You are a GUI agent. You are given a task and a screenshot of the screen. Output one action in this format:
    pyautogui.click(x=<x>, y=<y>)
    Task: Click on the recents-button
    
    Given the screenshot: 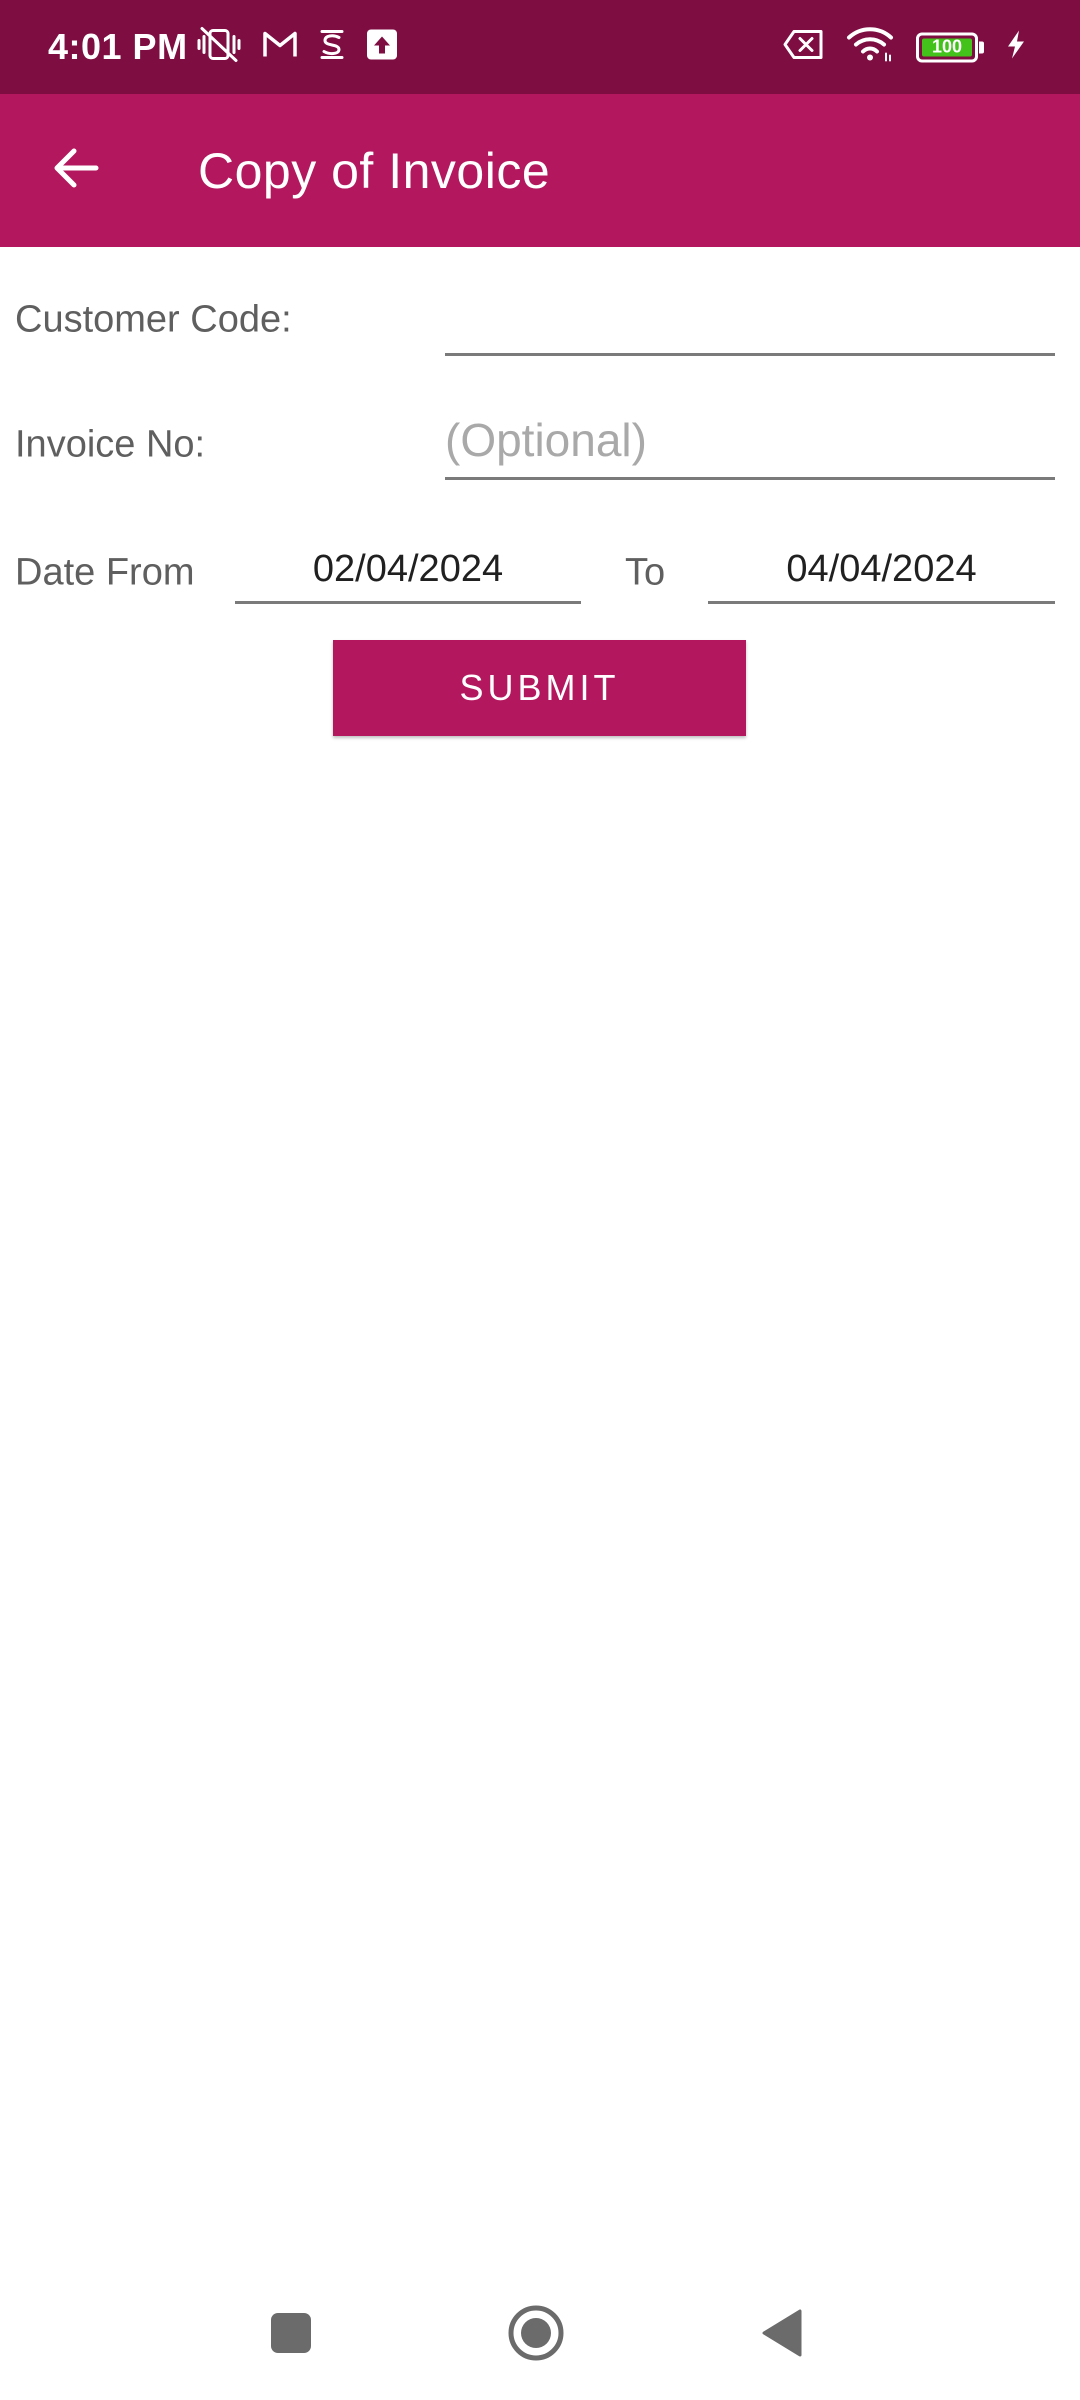 What is the action you would take?
    pyautogui.click(x=291, y=2335)
    